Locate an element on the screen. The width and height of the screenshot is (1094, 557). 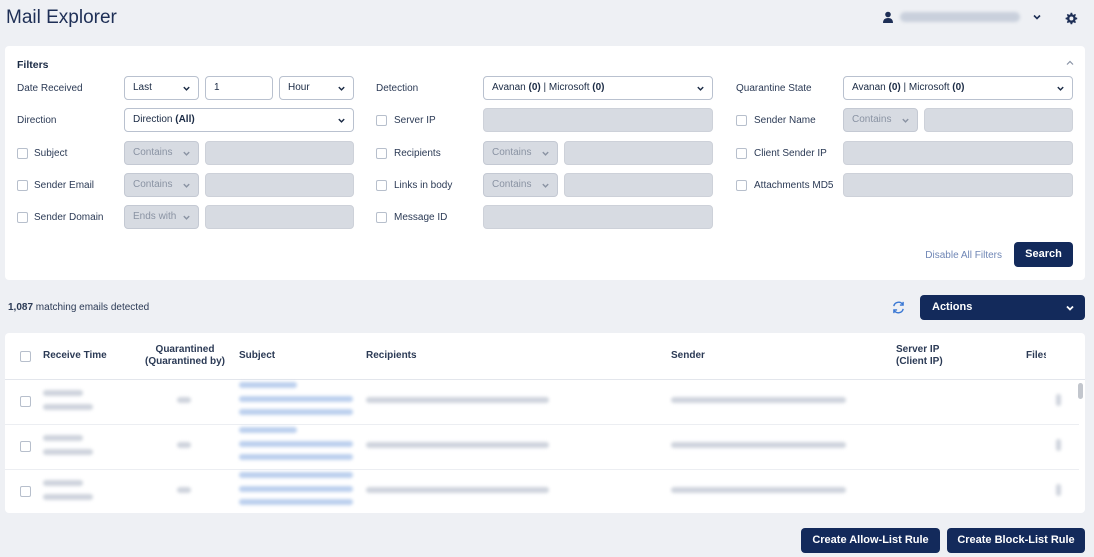
attachments-md5-input is located at coordinates (958, 185).